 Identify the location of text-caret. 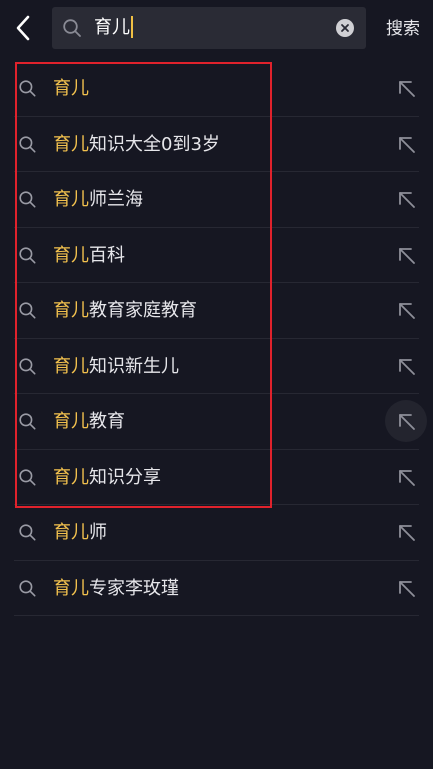
(132, 26).